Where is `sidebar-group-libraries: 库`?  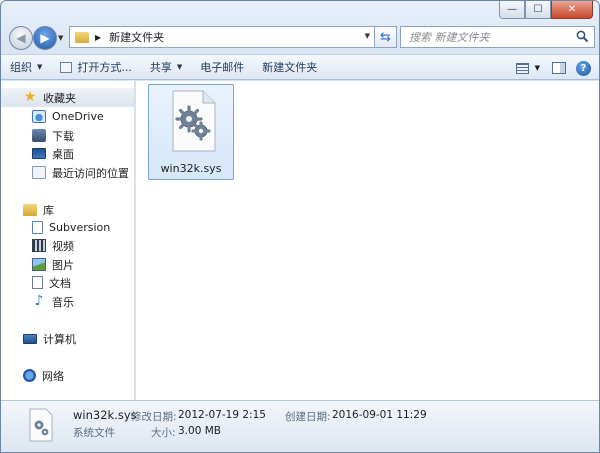
sidebar-group-libraries: 库 is located at coordinates (67, 209).